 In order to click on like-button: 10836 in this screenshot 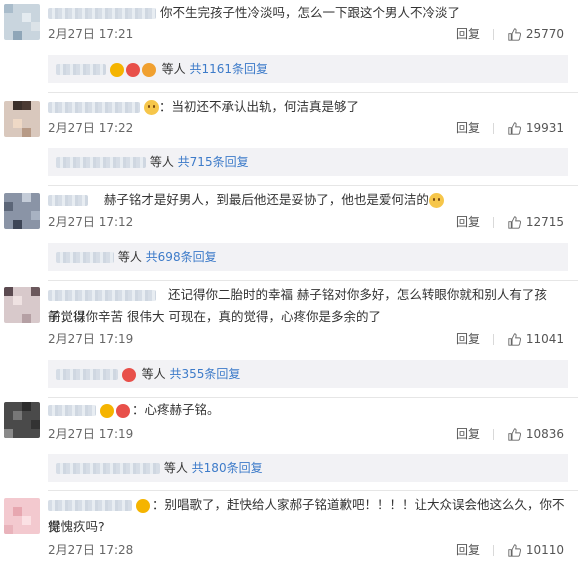, I will do `click(536, 434)`.